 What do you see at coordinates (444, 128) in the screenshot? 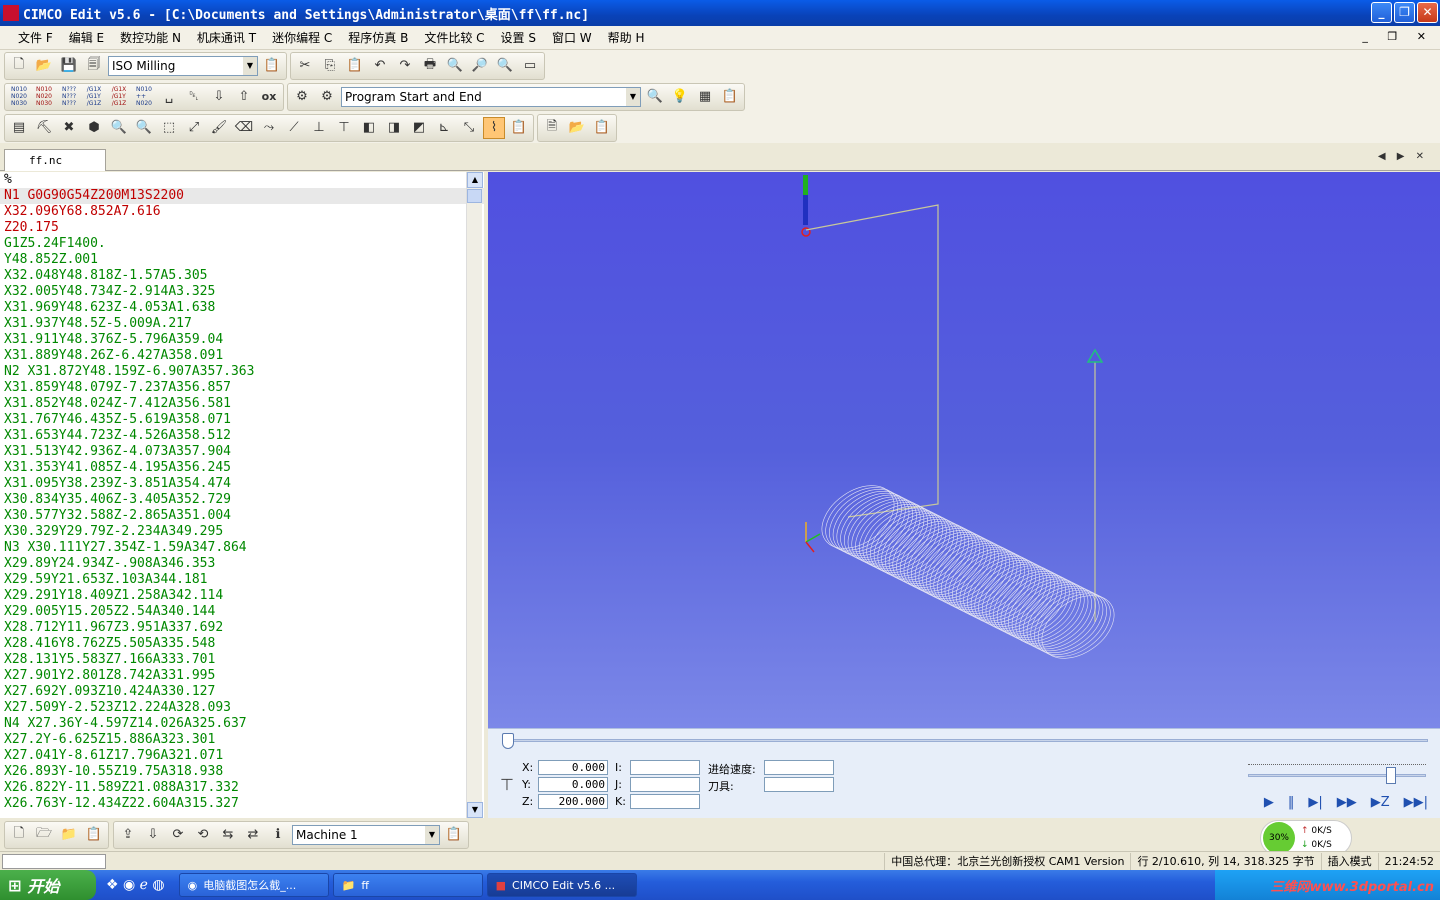
I see `coordinate-icon: ⊾` at bounding box center [444, 128].